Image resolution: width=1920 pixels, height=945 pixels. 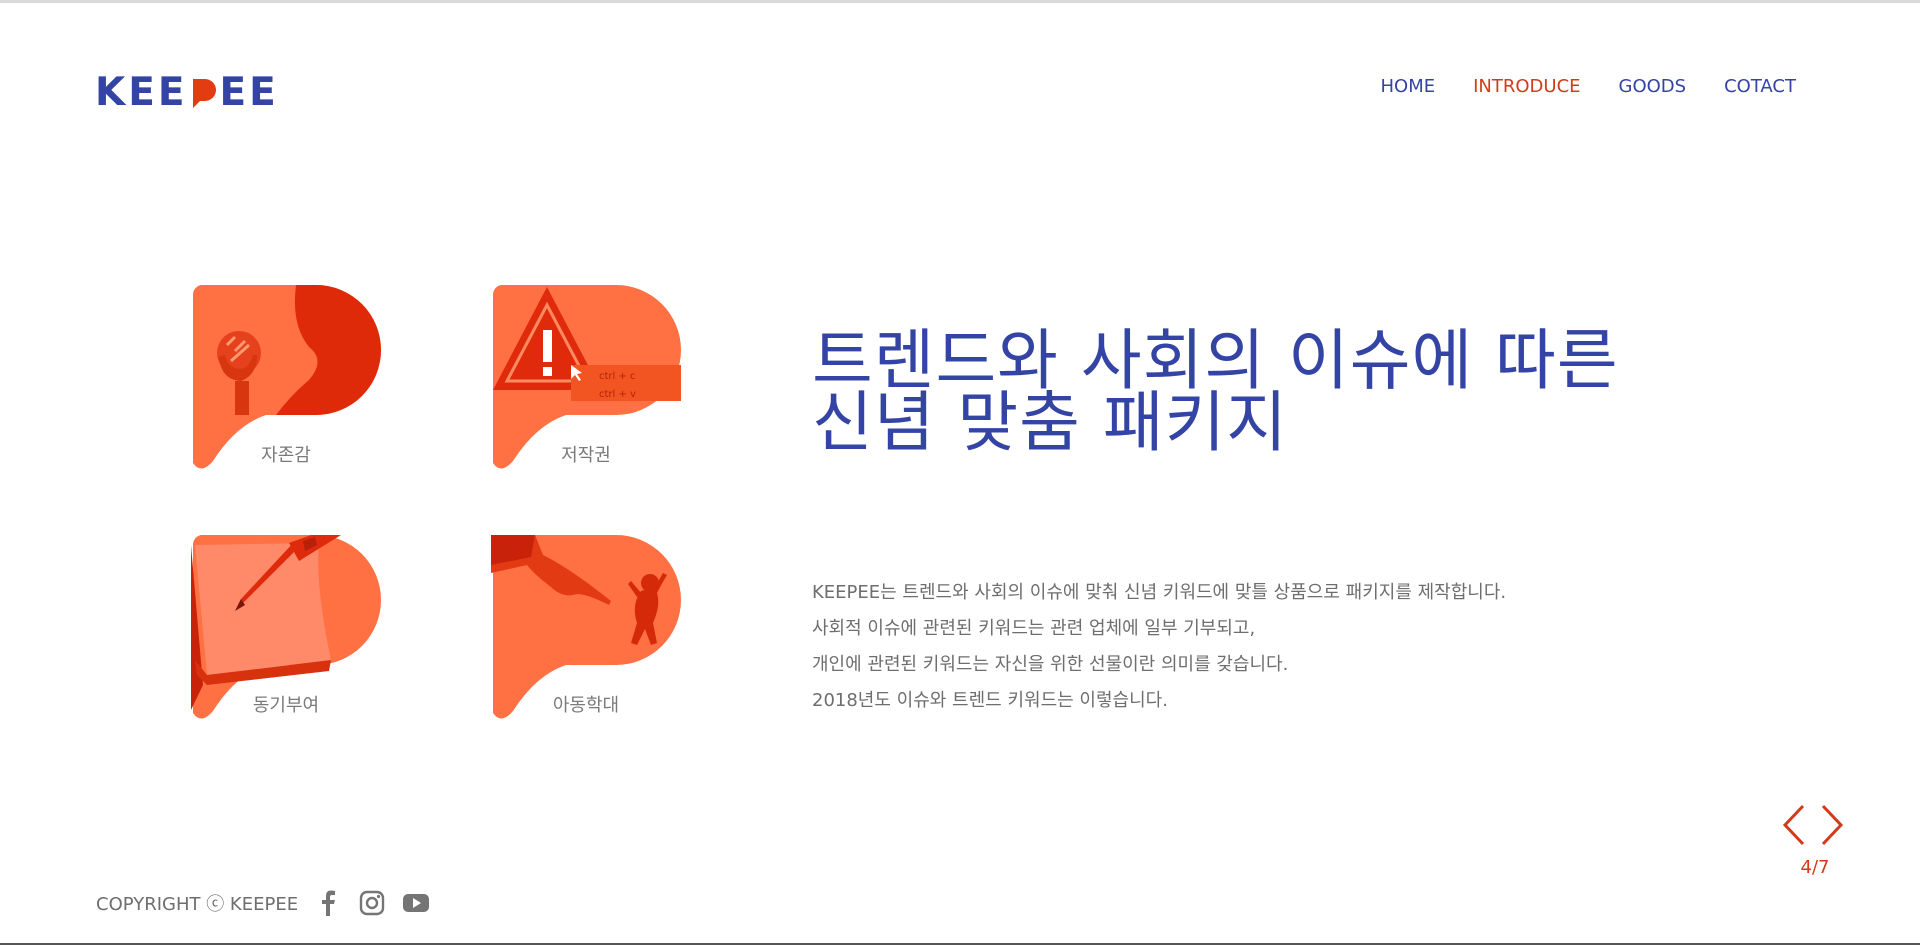 What do you see at coordinates (1034, 628) in the screenshot?
I see `description-line: 사회적 이슈에 관련된 키워드는 관련 업체에 일부 기부되고,` at bounding box center [1034, 628].